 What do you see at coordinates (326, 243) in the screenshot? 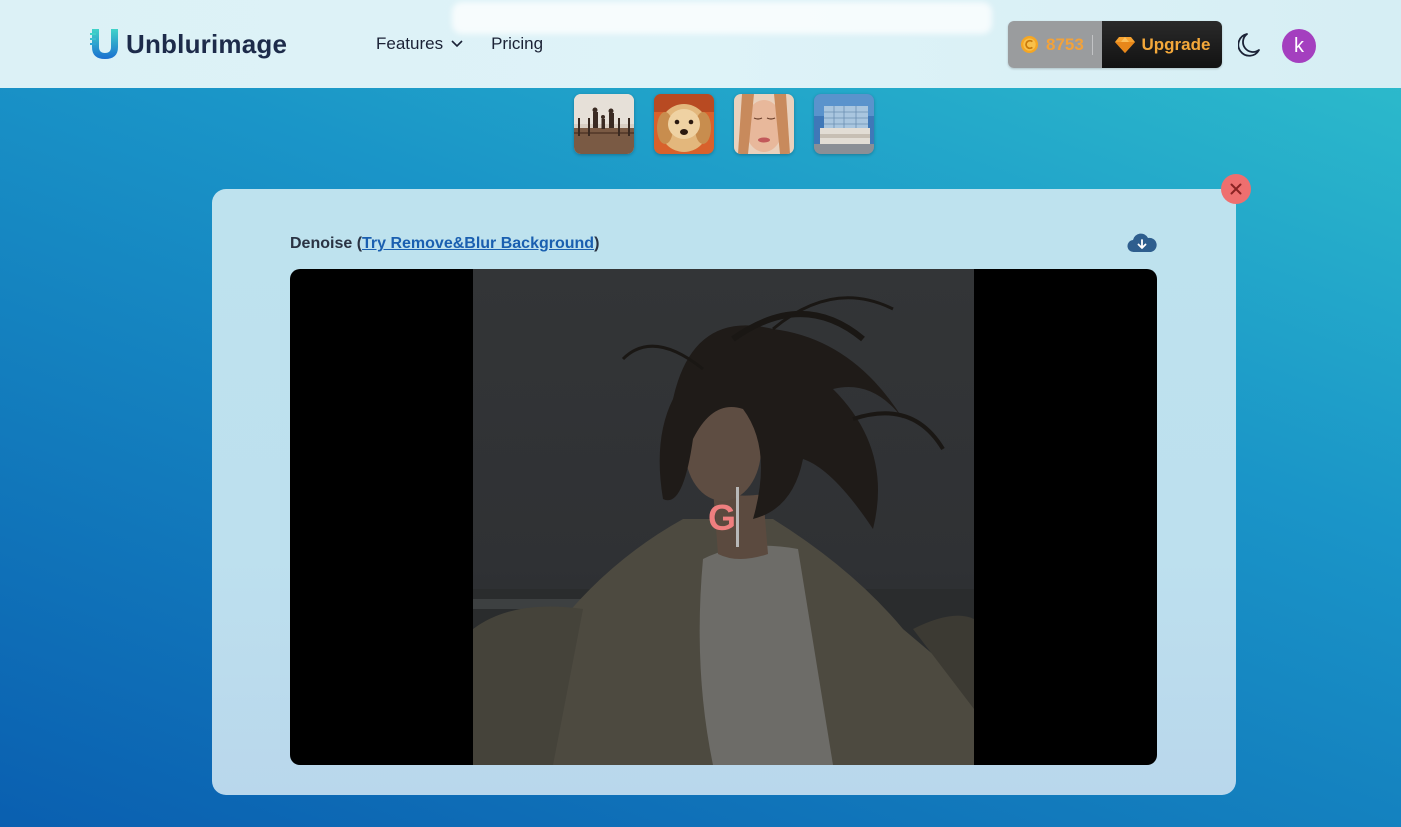
I see `result-title-prefix: Denoise (` at bounding box center [326, 243].